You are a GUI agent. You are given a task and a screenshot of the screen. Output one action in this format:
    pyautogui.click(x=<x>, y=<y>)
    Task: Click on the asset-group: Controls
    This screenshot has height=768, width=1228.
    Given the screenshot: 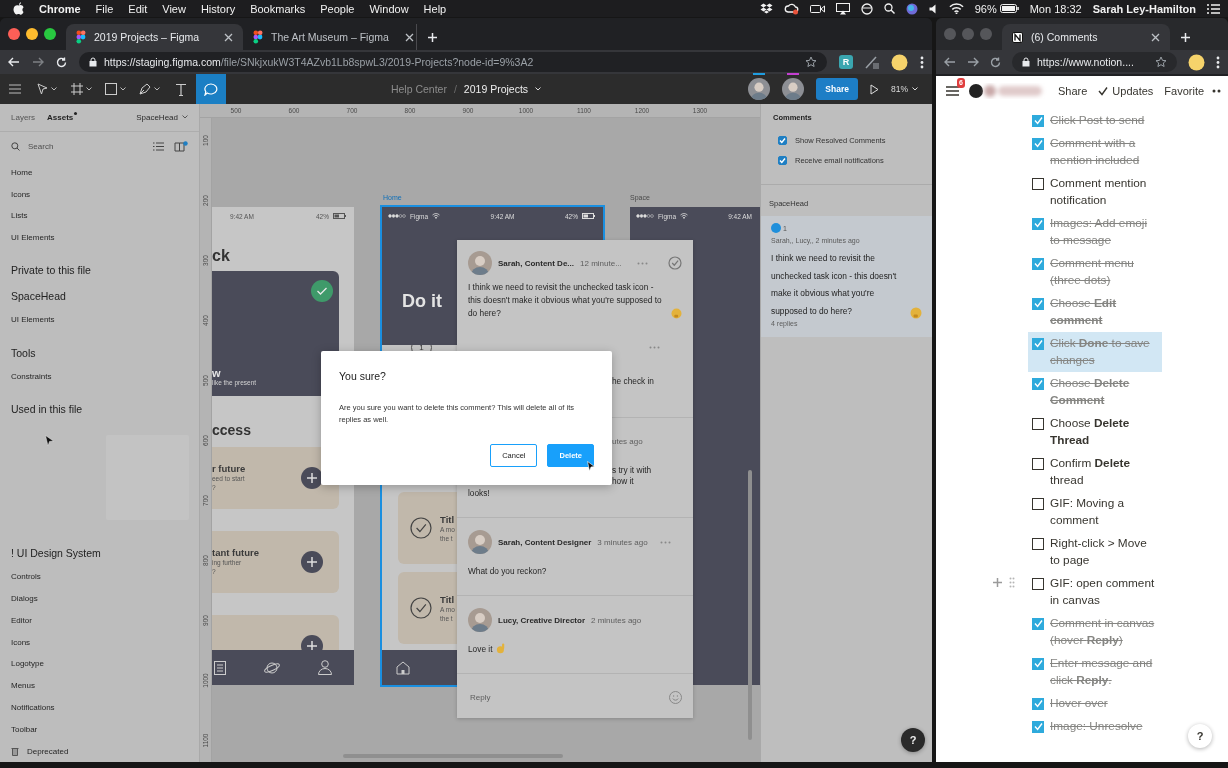 What is the action you would take?
    pyautogui.click(x=99, y=576)
    